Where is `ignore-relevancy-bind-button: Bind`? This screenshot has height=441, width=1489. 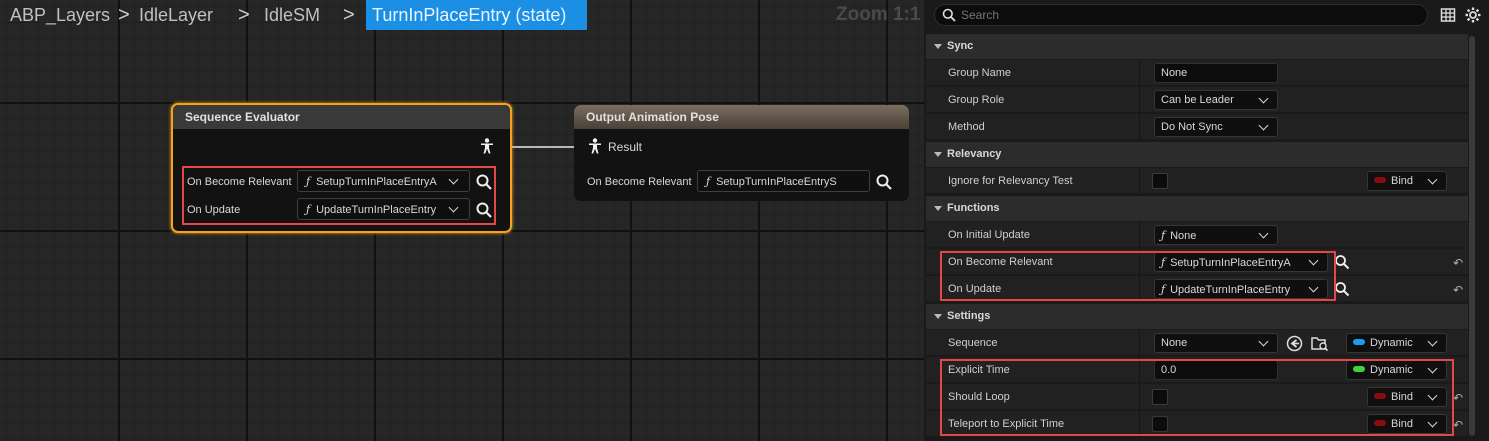 ignore-relevancy-bind-button: Bind is located at coordinates (1407, 181).